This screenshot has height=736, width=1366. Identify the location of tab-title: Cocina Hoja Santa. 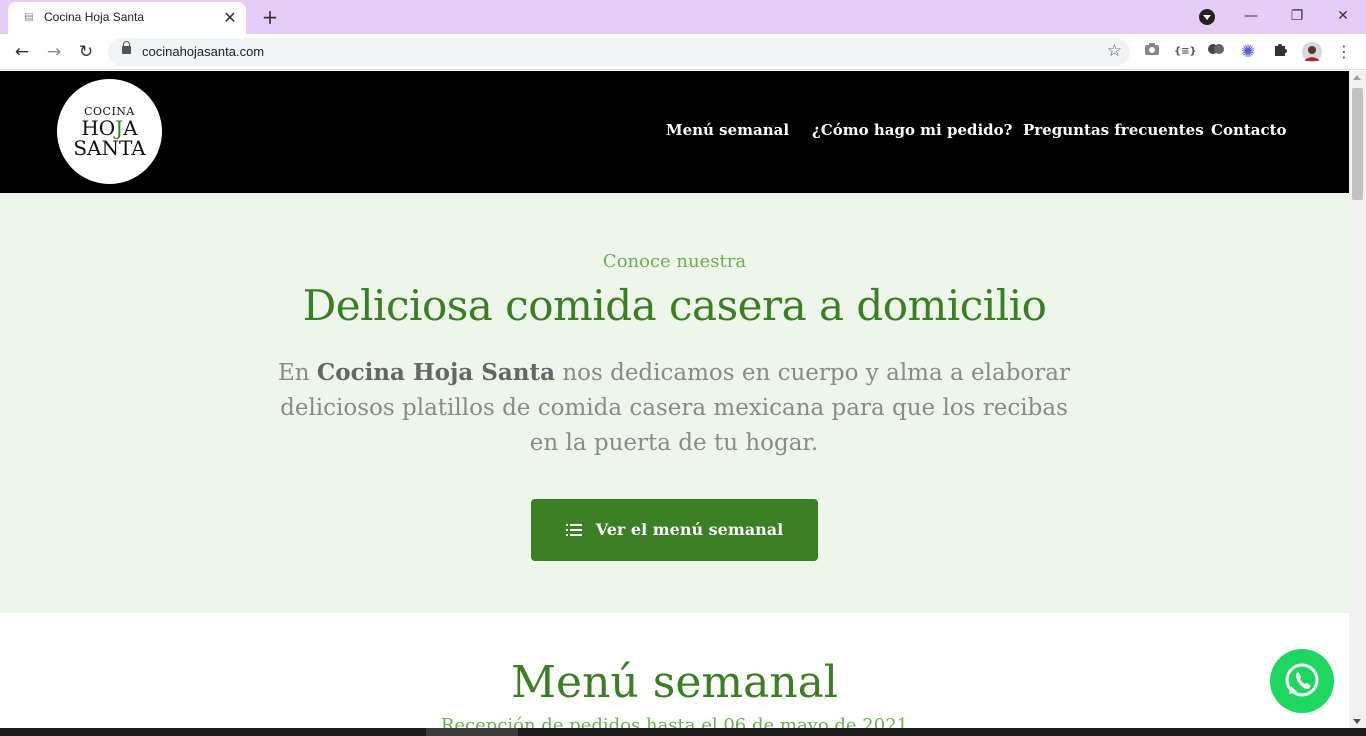
(94, 17).